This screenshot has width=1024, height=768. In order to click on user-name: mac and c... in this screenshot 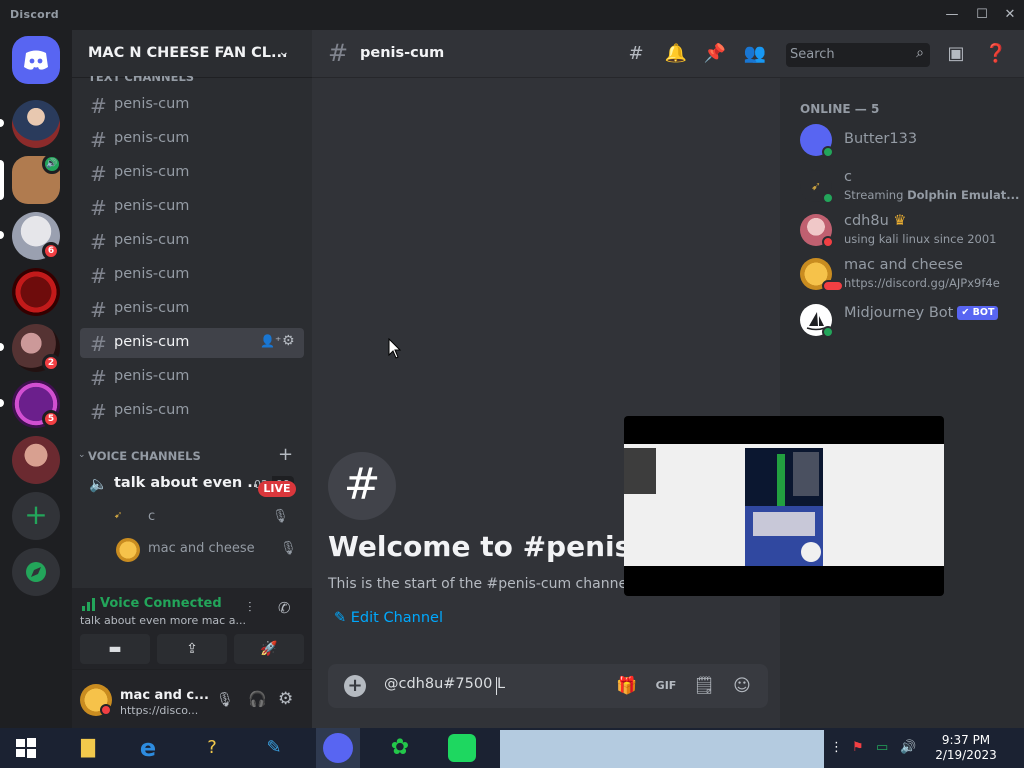, I will do `click(164, 695)`.